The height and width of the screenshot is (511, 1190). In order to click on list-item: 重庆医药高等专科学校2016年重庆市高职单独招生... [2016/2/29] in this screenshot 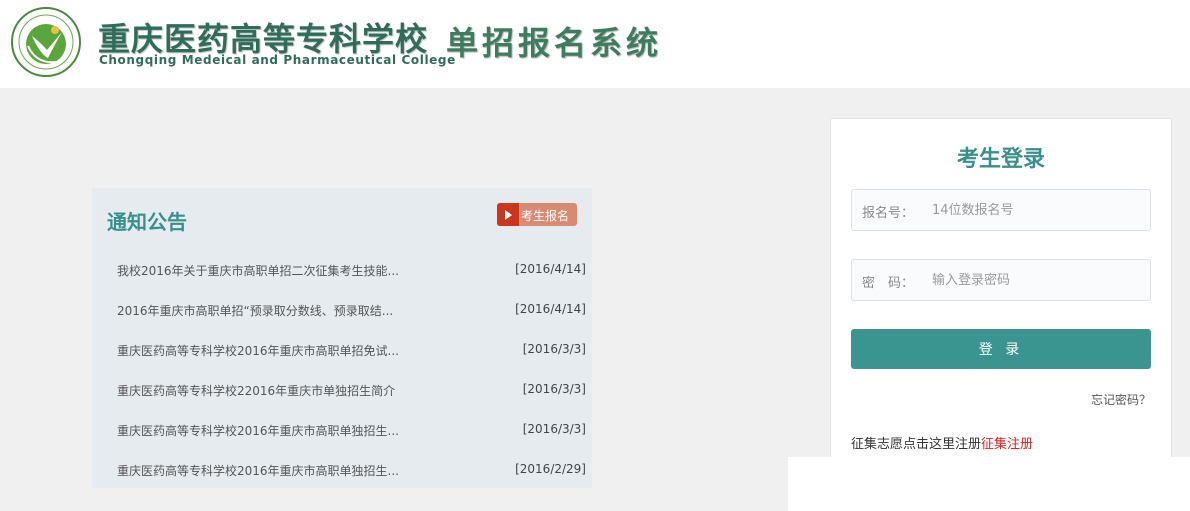, I will do `click(342, 470)`.